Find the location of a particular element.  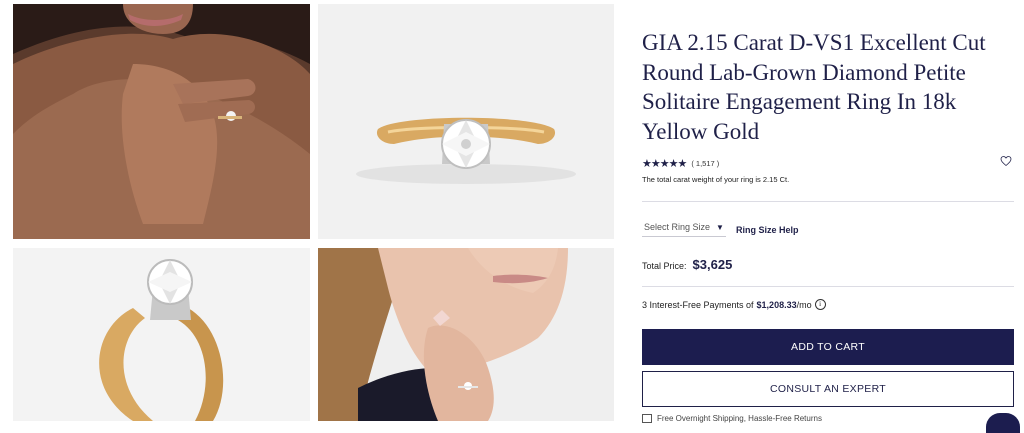

info-icon: i is located at coordinates (820, 304).